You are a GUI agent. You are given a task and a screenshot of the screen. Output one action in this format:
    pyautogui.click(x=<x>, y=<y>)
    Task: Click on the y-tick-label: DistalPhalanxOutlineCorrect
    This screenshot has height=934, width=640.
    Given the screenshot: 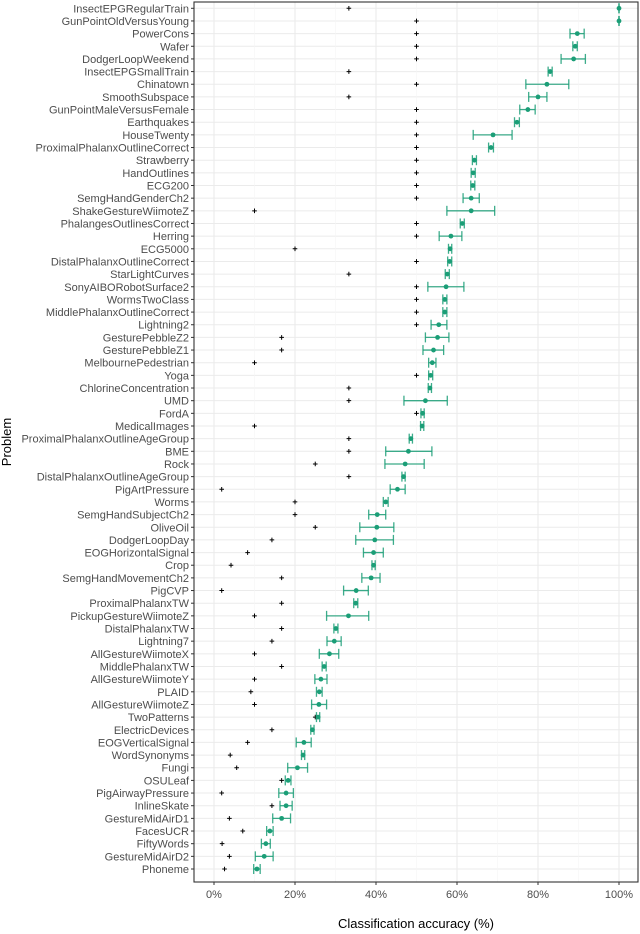 What is the action you would take?
    pyautogui.click(x=120, y=262)
    